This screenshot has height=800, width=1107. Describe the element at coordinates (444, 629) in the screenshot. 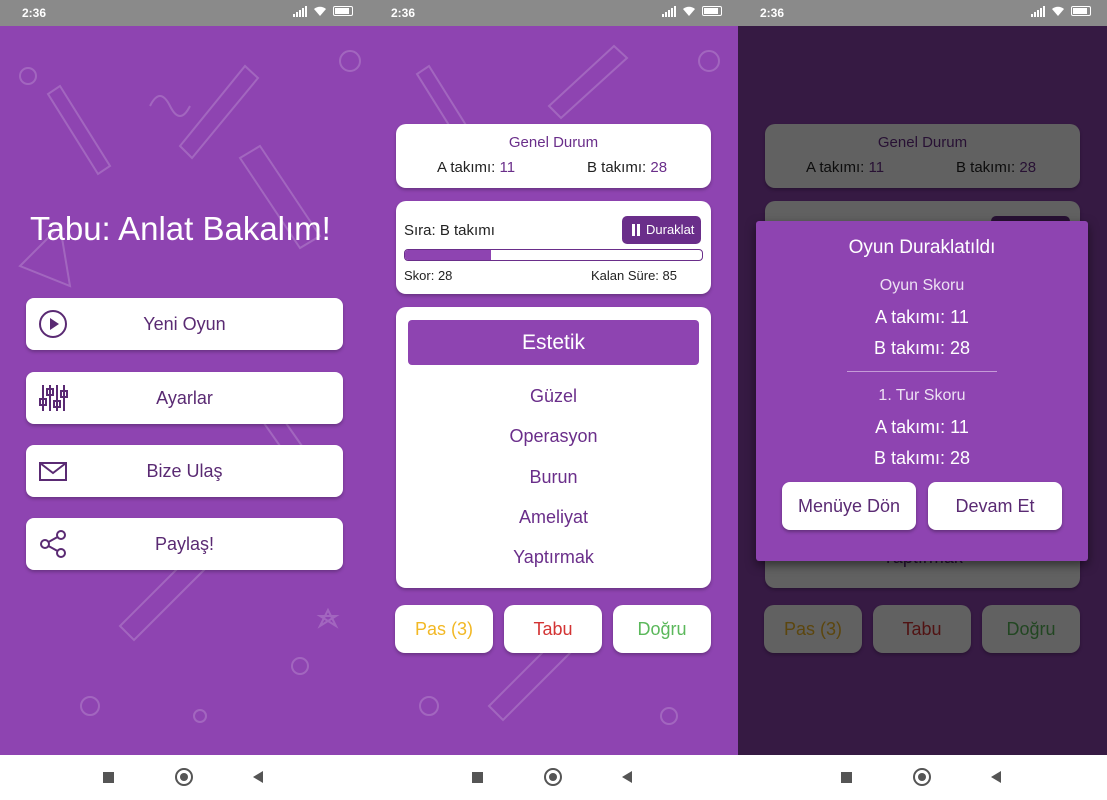

I see `pass-button: Pas (3)` at that location.